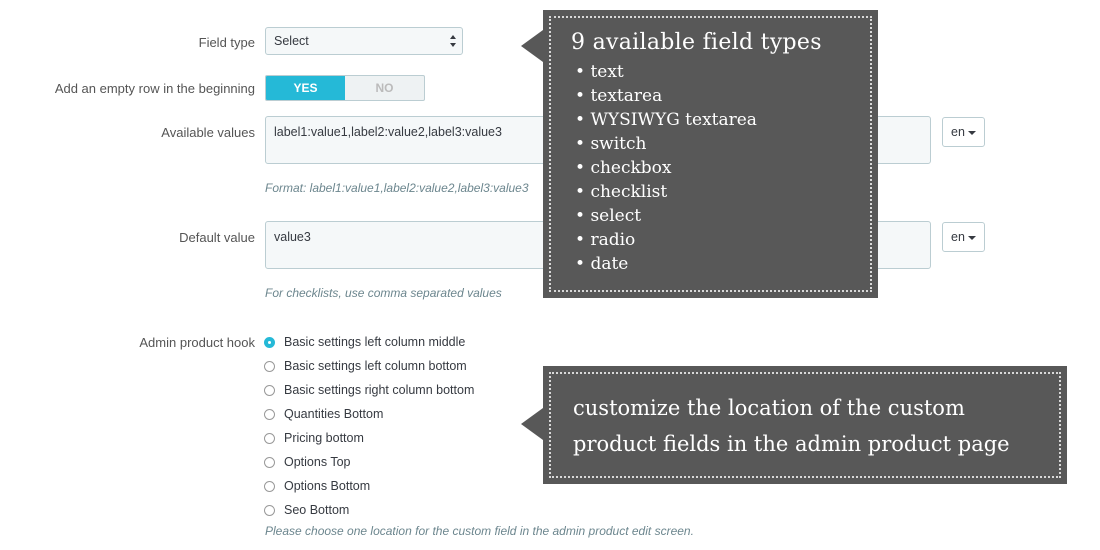 Image resolution: width=1100 pixels, height=550 pixels. I want to click on radio-label: Quantities Bottom, so click(334, 414).